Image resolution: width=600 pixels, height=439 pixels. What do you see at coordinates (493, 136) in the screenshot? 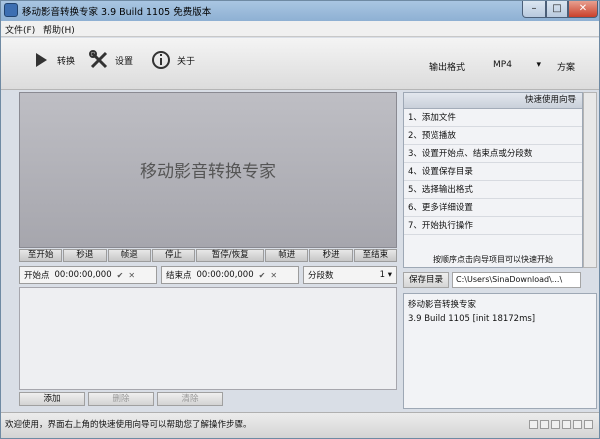
I see `wizard-step-preview: 2、预览播放` at bounding box center [493, 136].